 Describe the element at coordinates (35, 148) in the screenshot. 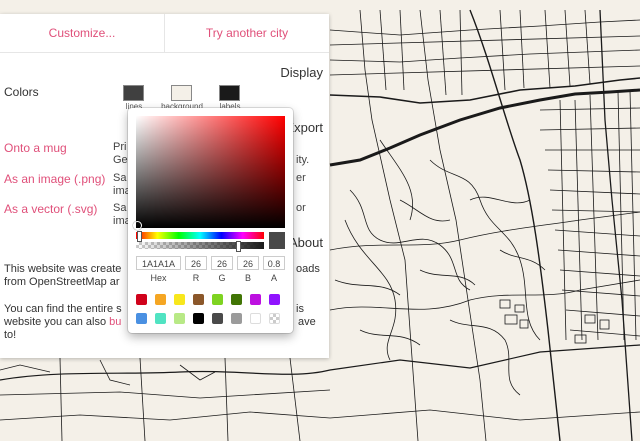

I see `export-mug-link: Onto a mug` at that location.